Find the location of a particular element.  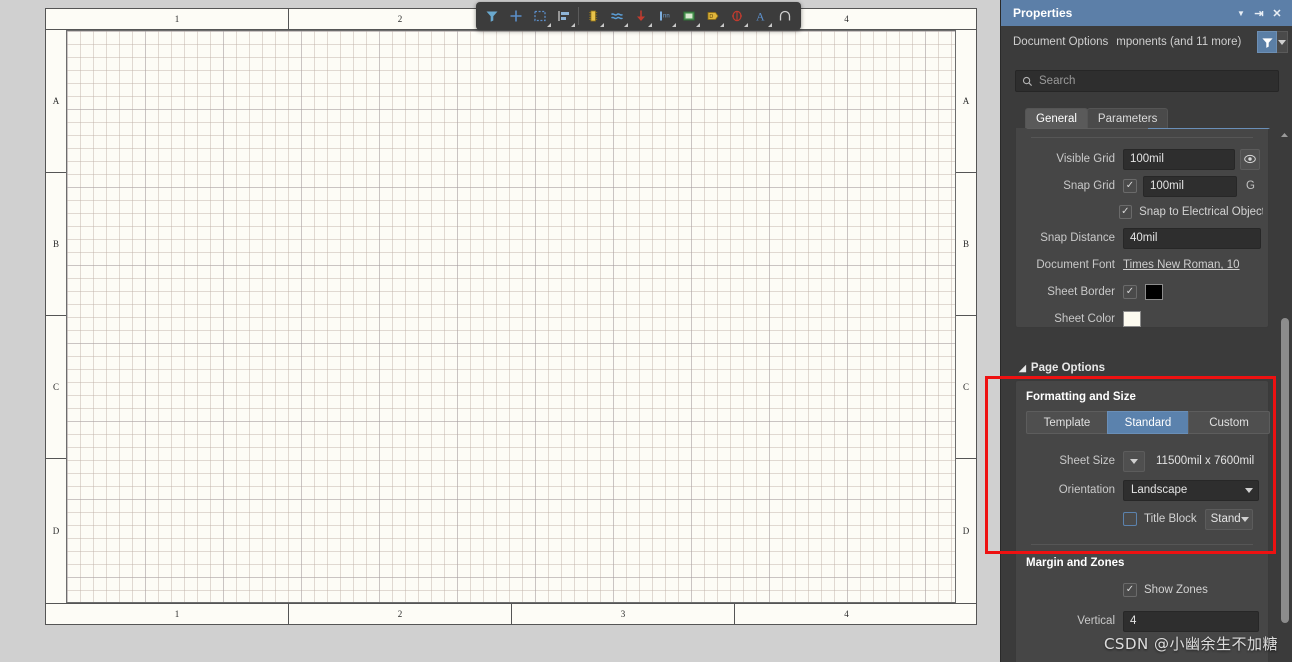

place-sheet-entry-icon: D is located at coordinates (713, 16).